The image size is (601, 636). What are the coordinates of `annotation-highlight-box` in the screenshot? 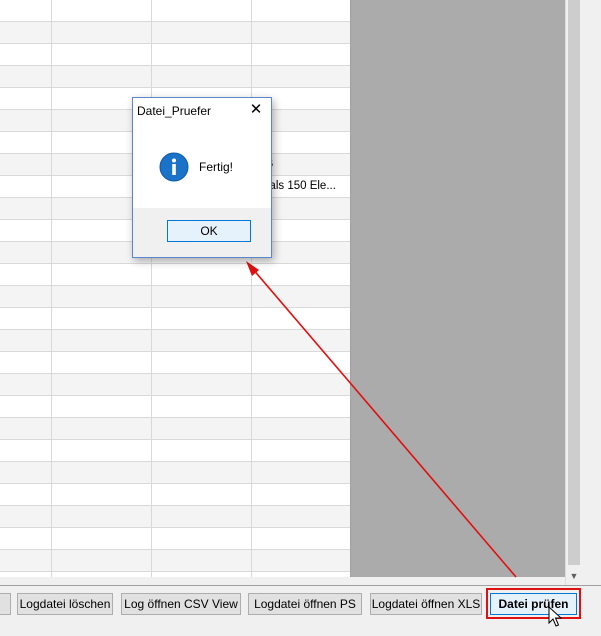 It's located at (533, 603).